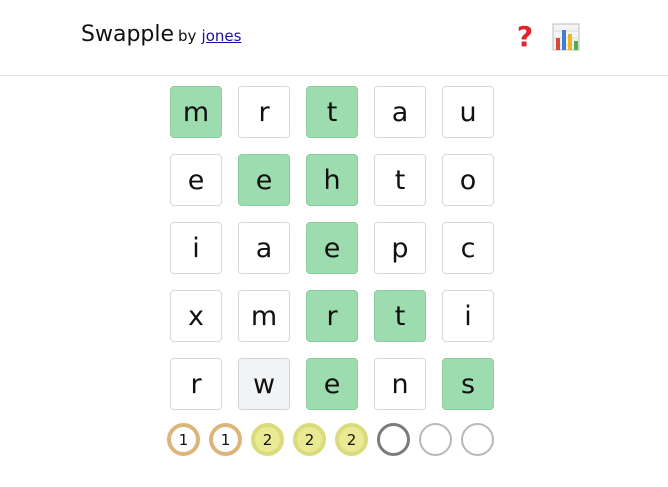 This screenshot has height=487, width=668. I want to click on by-label: by, so click(187, 36).